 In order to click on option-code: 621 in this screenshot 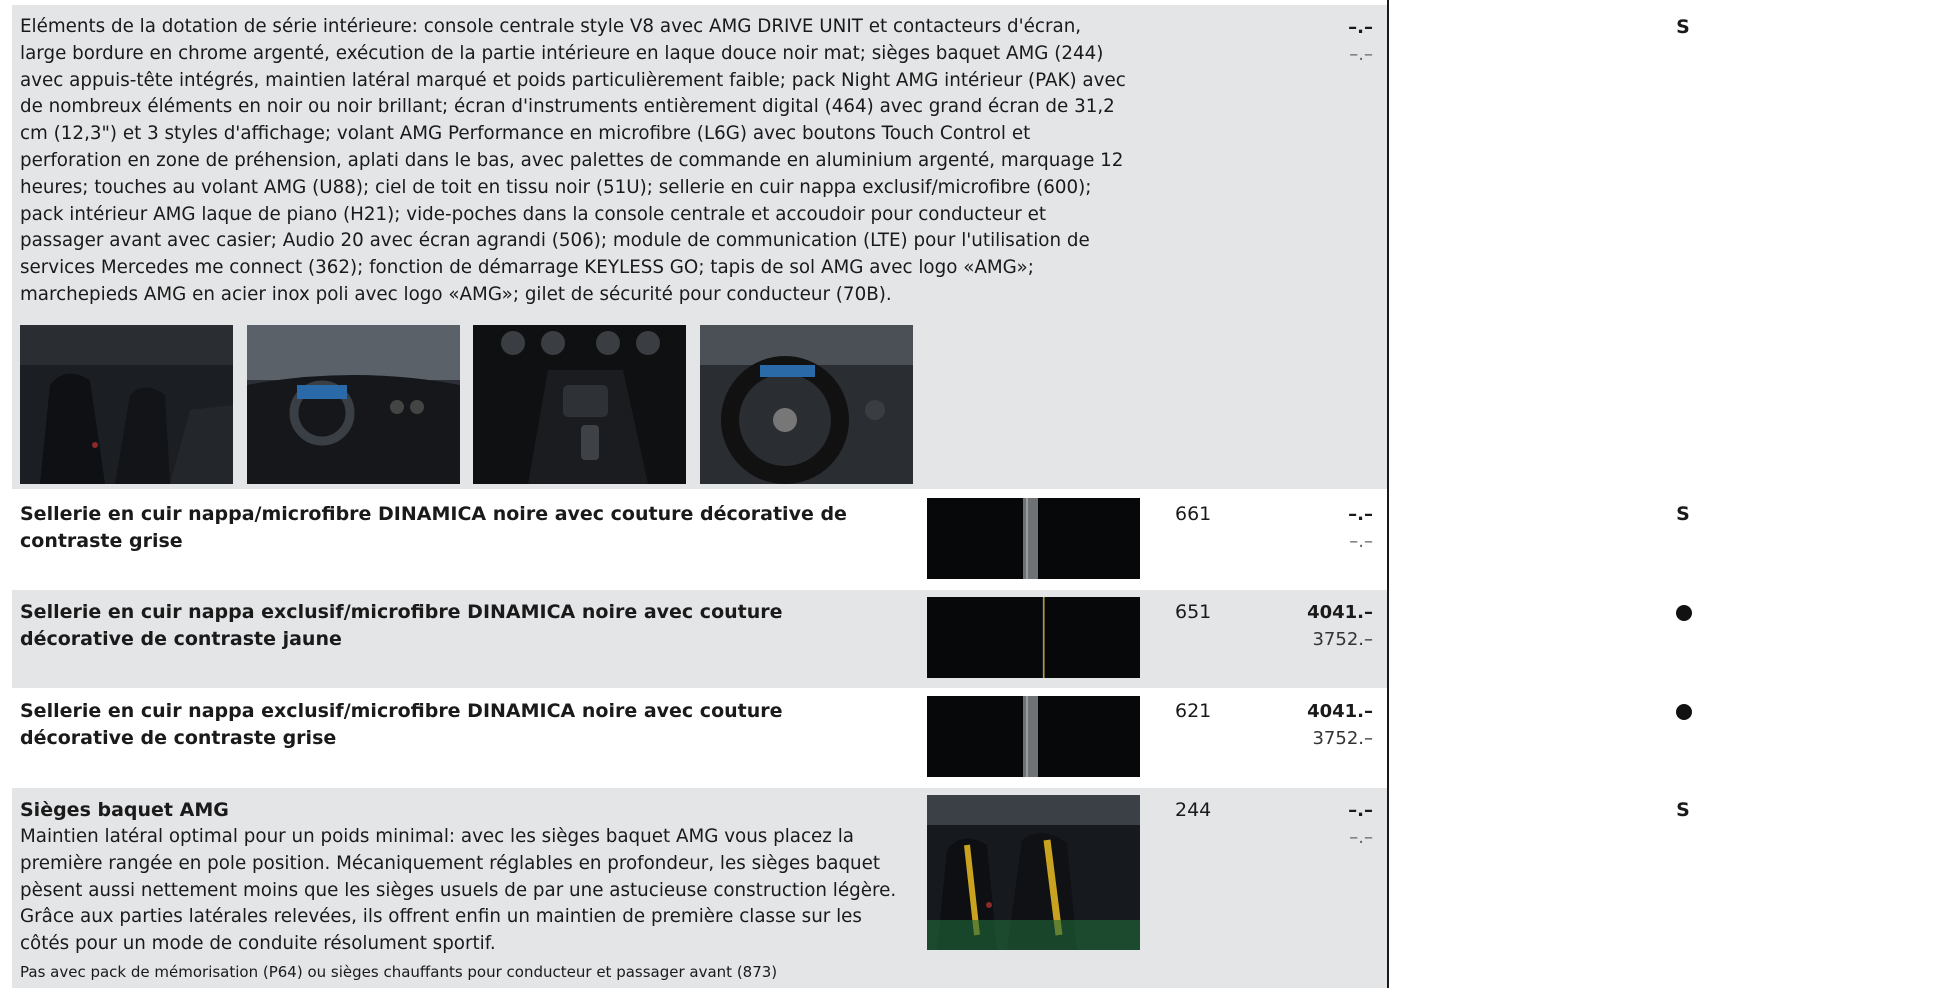, I will do `click(1193, 711)`.